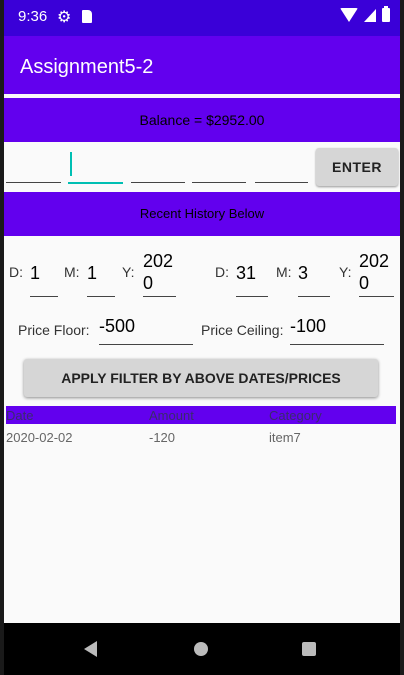 The height and width of the screenshot is (675, 404). I want to click on back-icon, so click(90, 649).